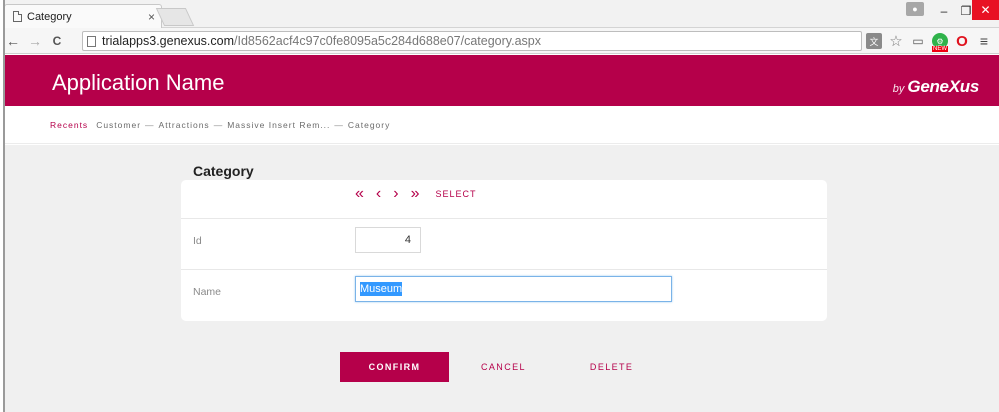  Describe the element at coordinates (611, 367) in the screenshot. I see `delete-button: DELETE` at that location.